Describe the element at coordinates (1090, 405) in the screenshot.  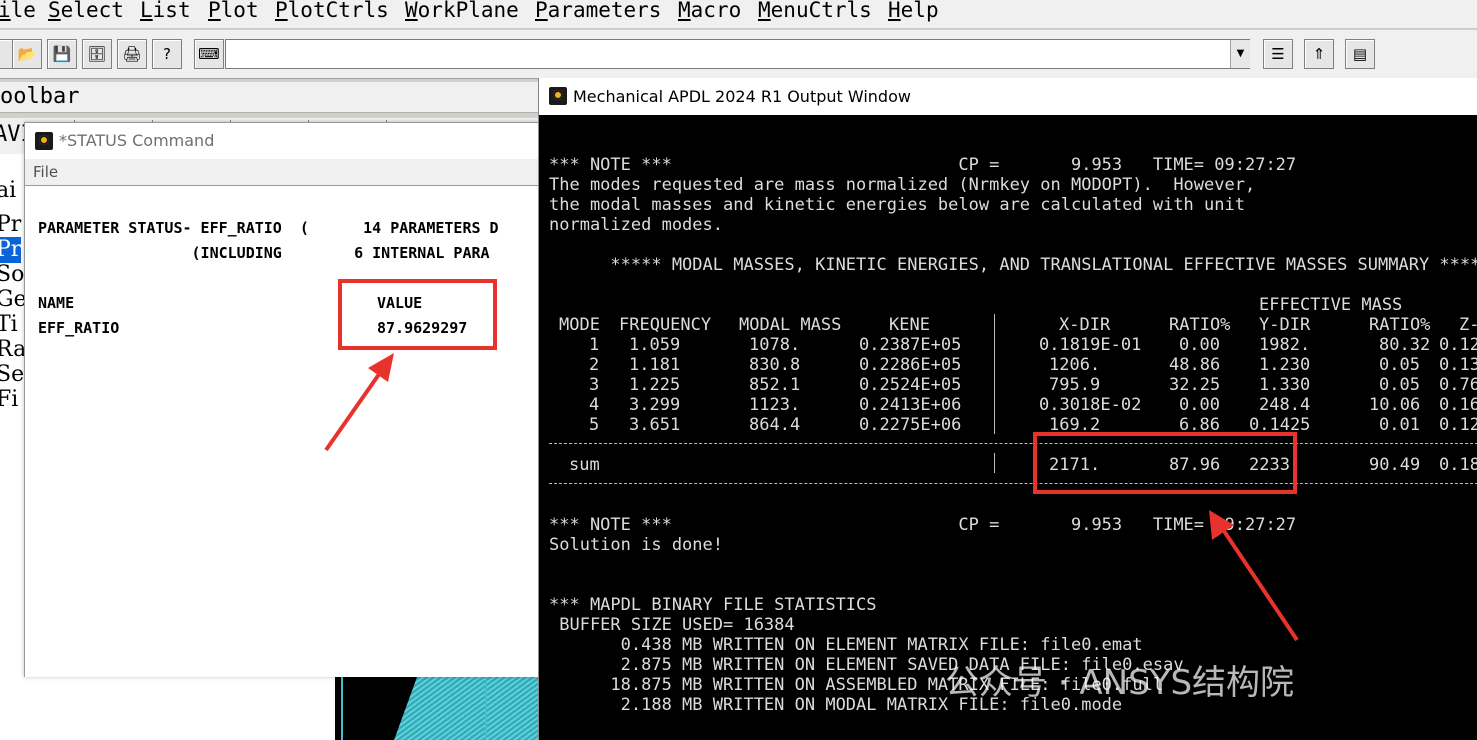
I see `cell-x-dir: 0.3018E-02` at that location.